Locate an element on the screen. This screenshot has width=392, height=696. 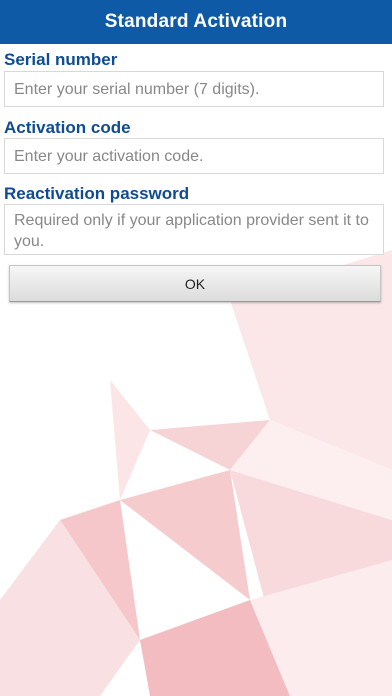
activation-code-label: Activation code is located at coordinates (67, 127).